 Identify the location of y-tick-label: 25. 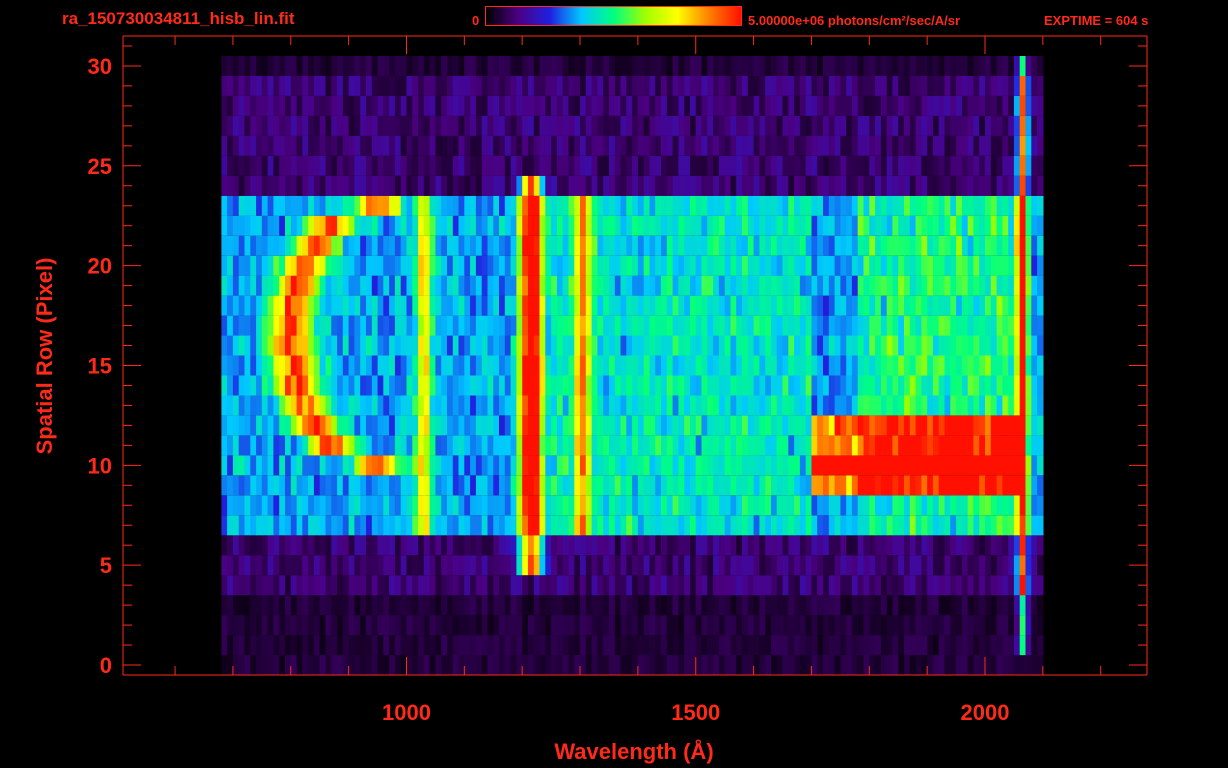
(100, 166).